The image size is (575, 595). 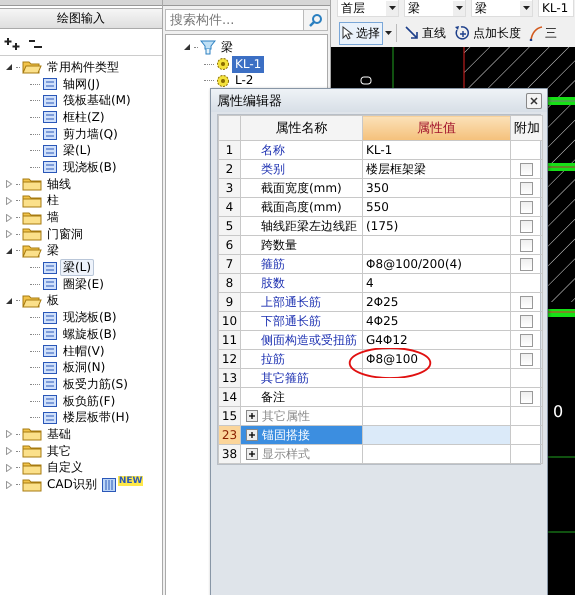 I want to click on tree-item: 自定义, so click(x=65, y=467).